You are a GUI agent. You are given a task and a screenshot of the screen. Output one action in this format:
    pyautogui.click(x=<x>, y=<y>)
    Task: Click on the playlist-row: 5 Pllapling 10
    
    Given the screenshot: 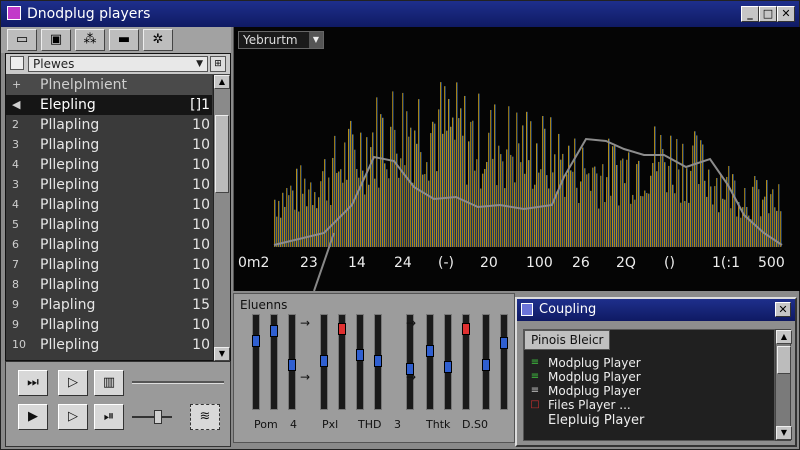 What is the action you would take?
    pyautogui.click(x=109, y=225)
    